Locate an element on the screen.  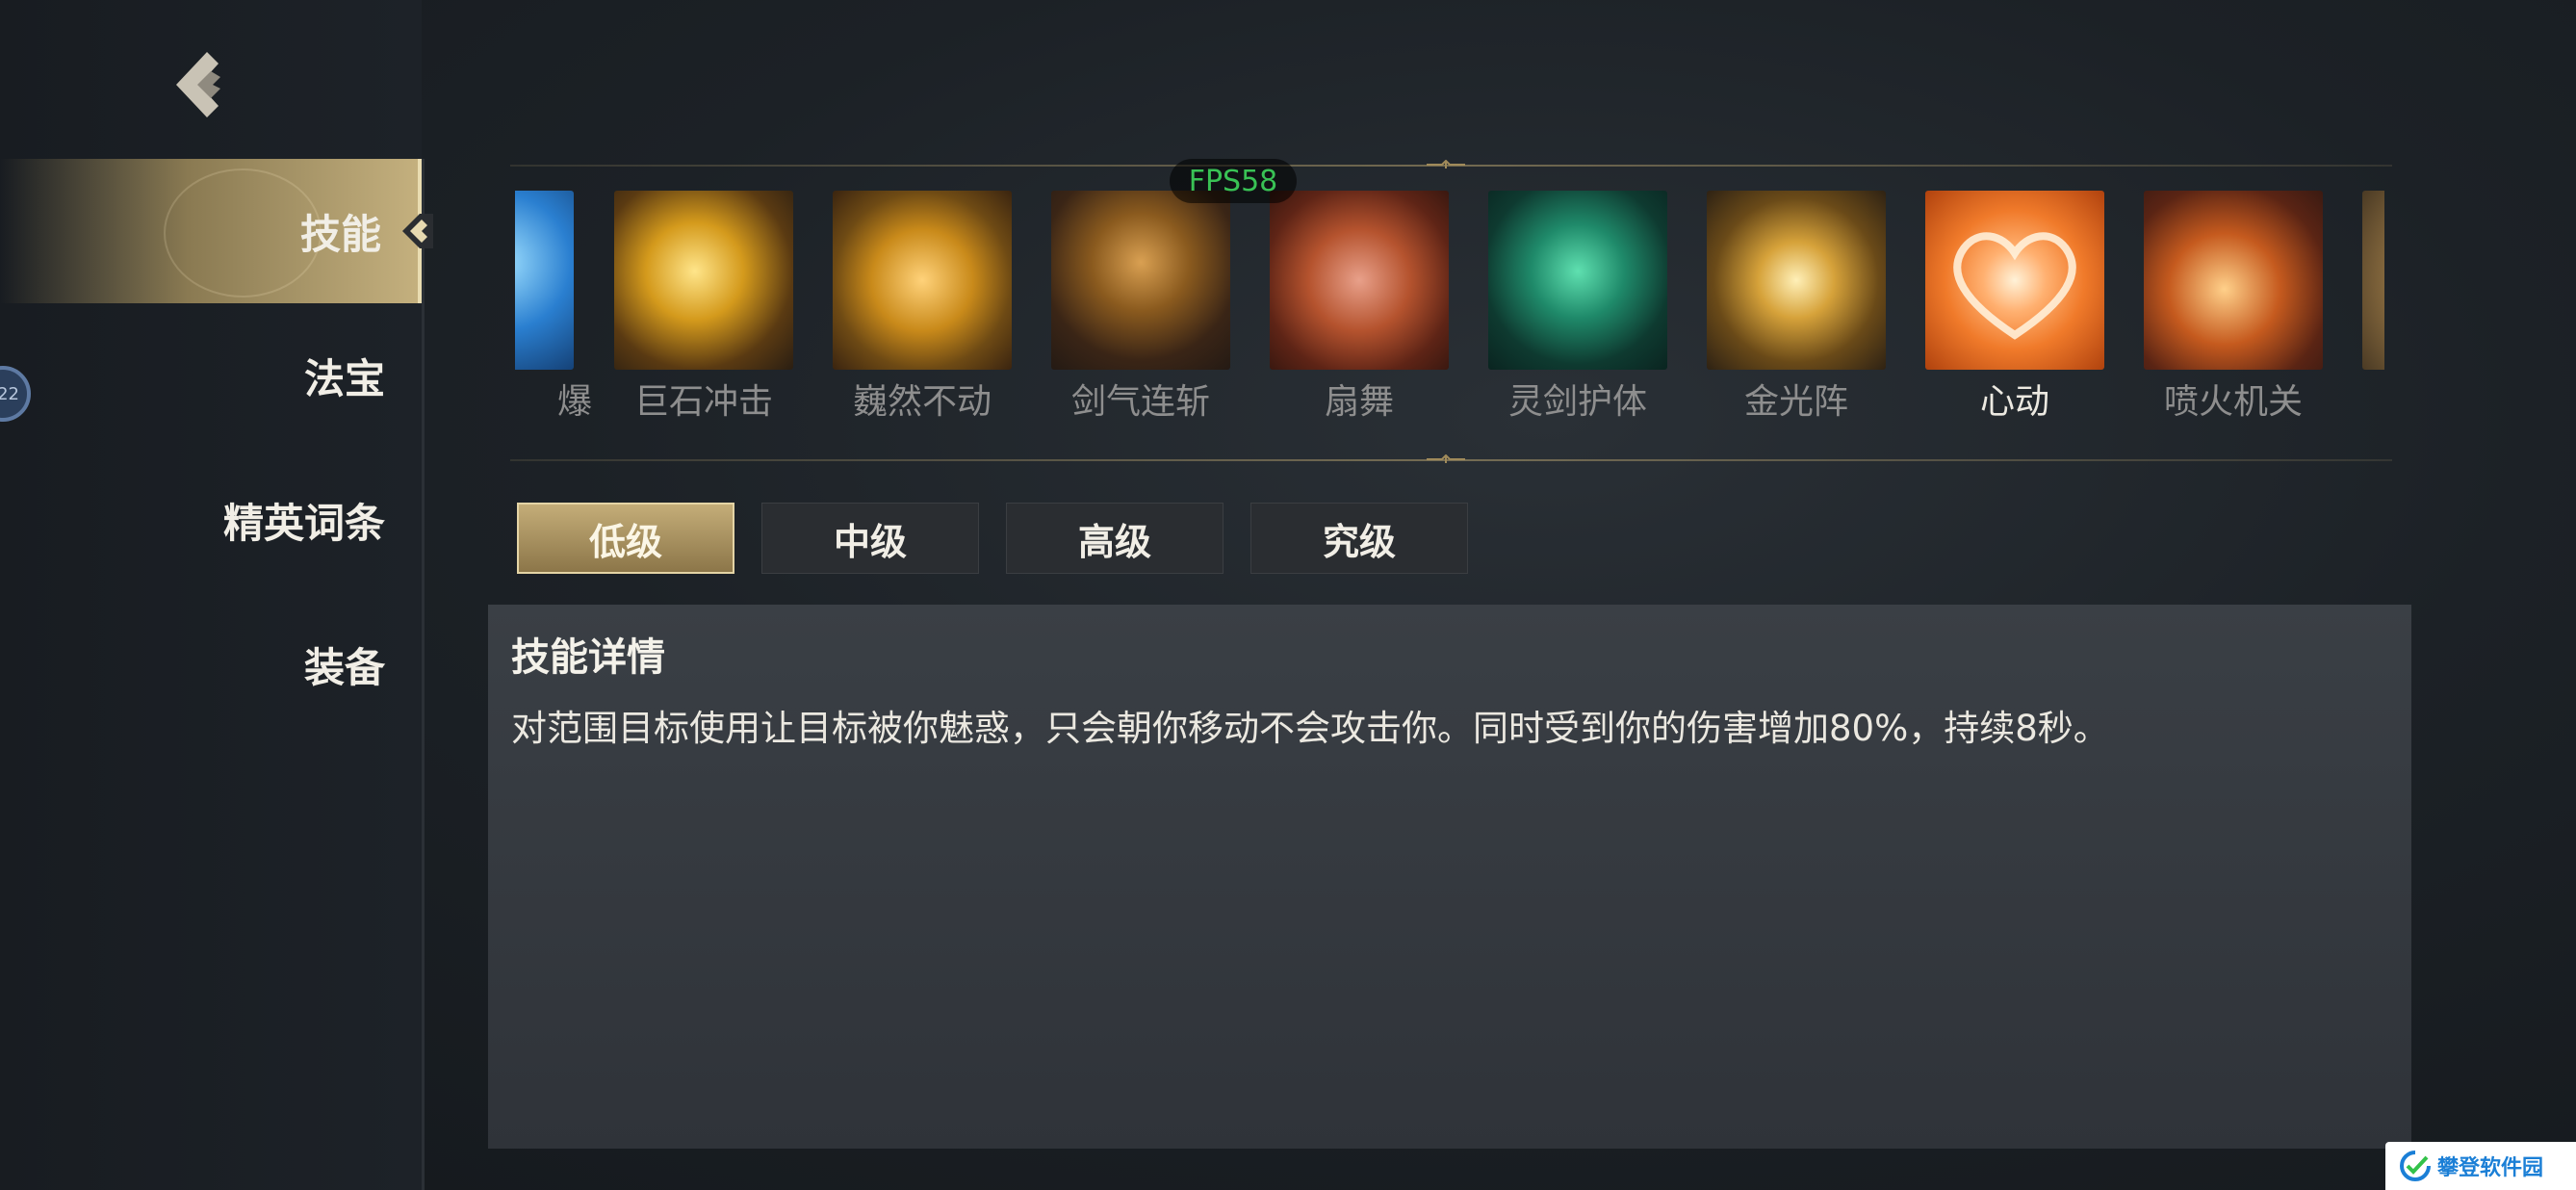
heart-icon is located at coordinates (2015, 280).